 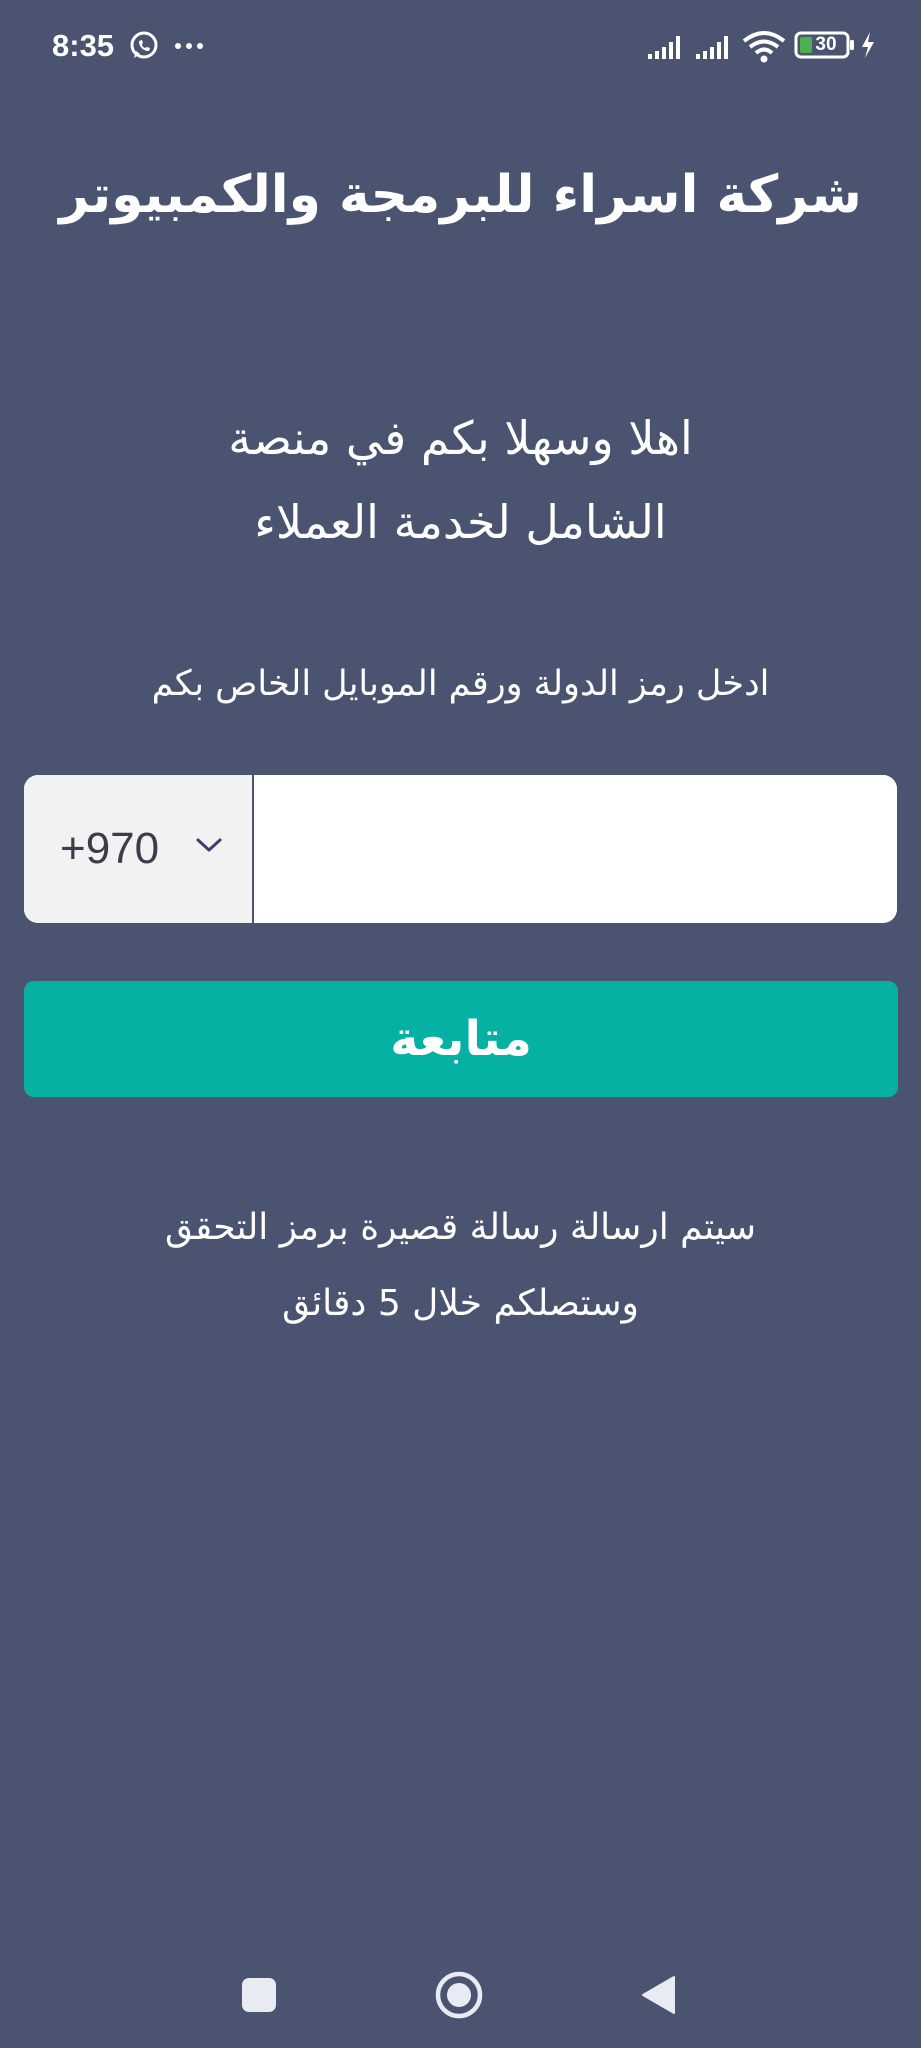 I want to click on phone-input-group: +970, so click(x=460, y=849).